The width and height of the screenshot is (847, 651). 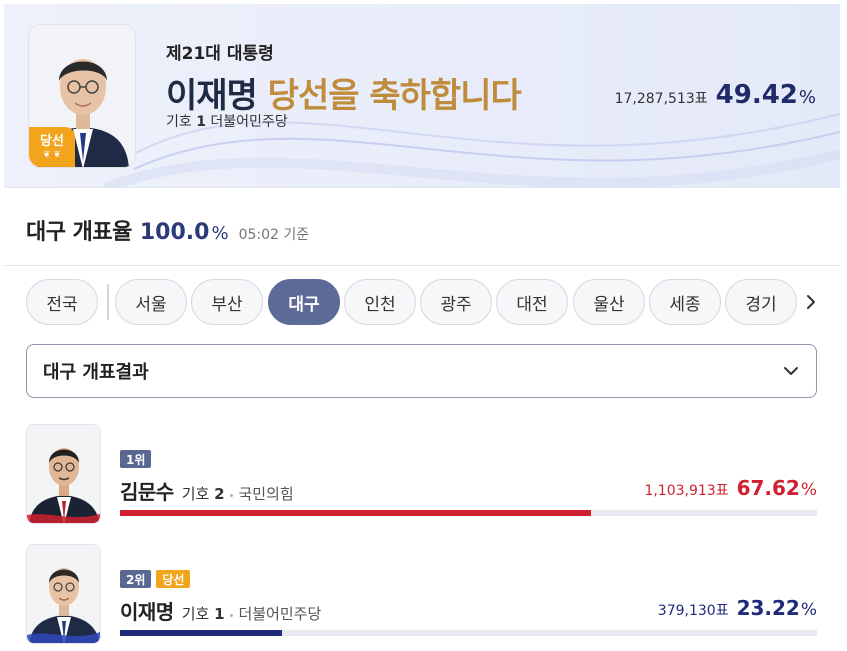 What do you see at coordinates (274, 235) in the screenshot?
I see `count-rate-time: 05:02 기준` at bounding box center [274, 235].